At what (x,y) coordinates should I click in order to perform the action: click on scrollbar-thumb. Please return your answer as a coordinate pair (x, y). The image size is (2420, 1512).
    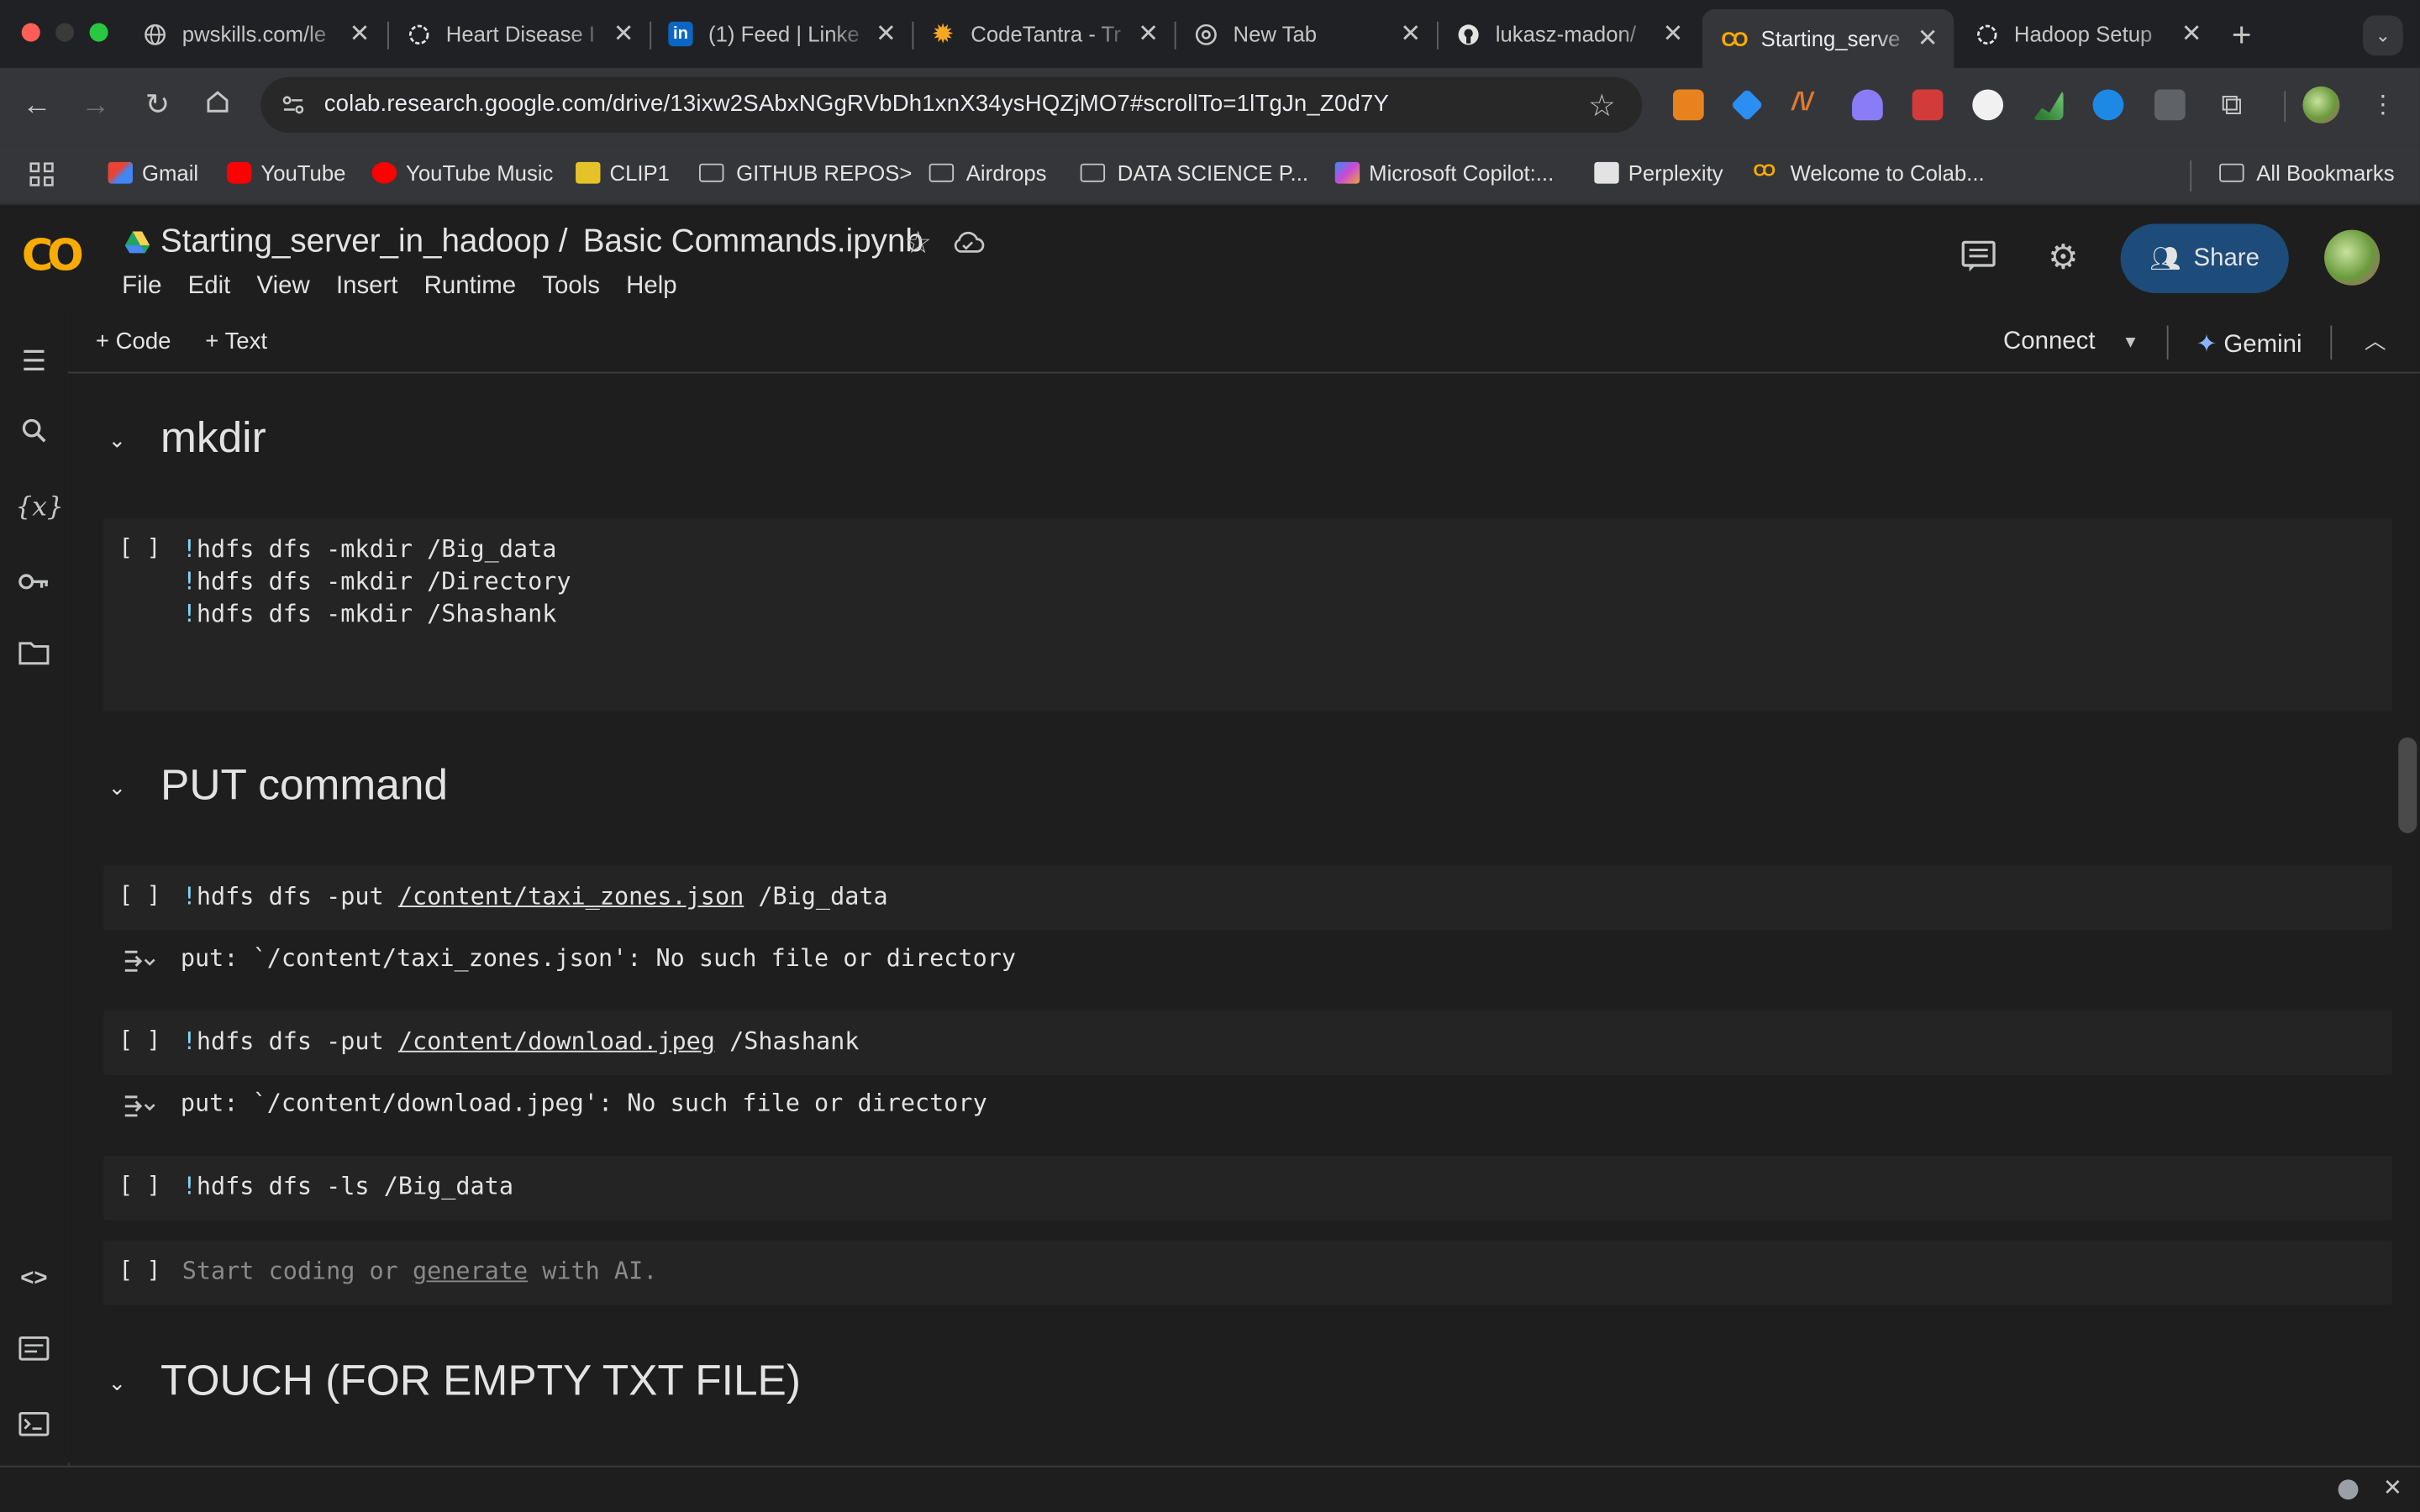
    Looking at the image, I should click on (2407, 785).